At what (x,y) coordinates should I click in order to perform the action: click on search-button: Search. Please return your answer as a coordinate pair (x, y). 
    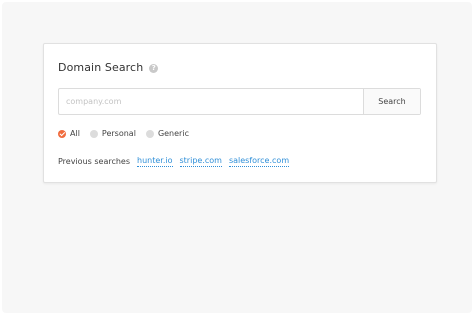
    Looking at the image, I should click on (391, 101).